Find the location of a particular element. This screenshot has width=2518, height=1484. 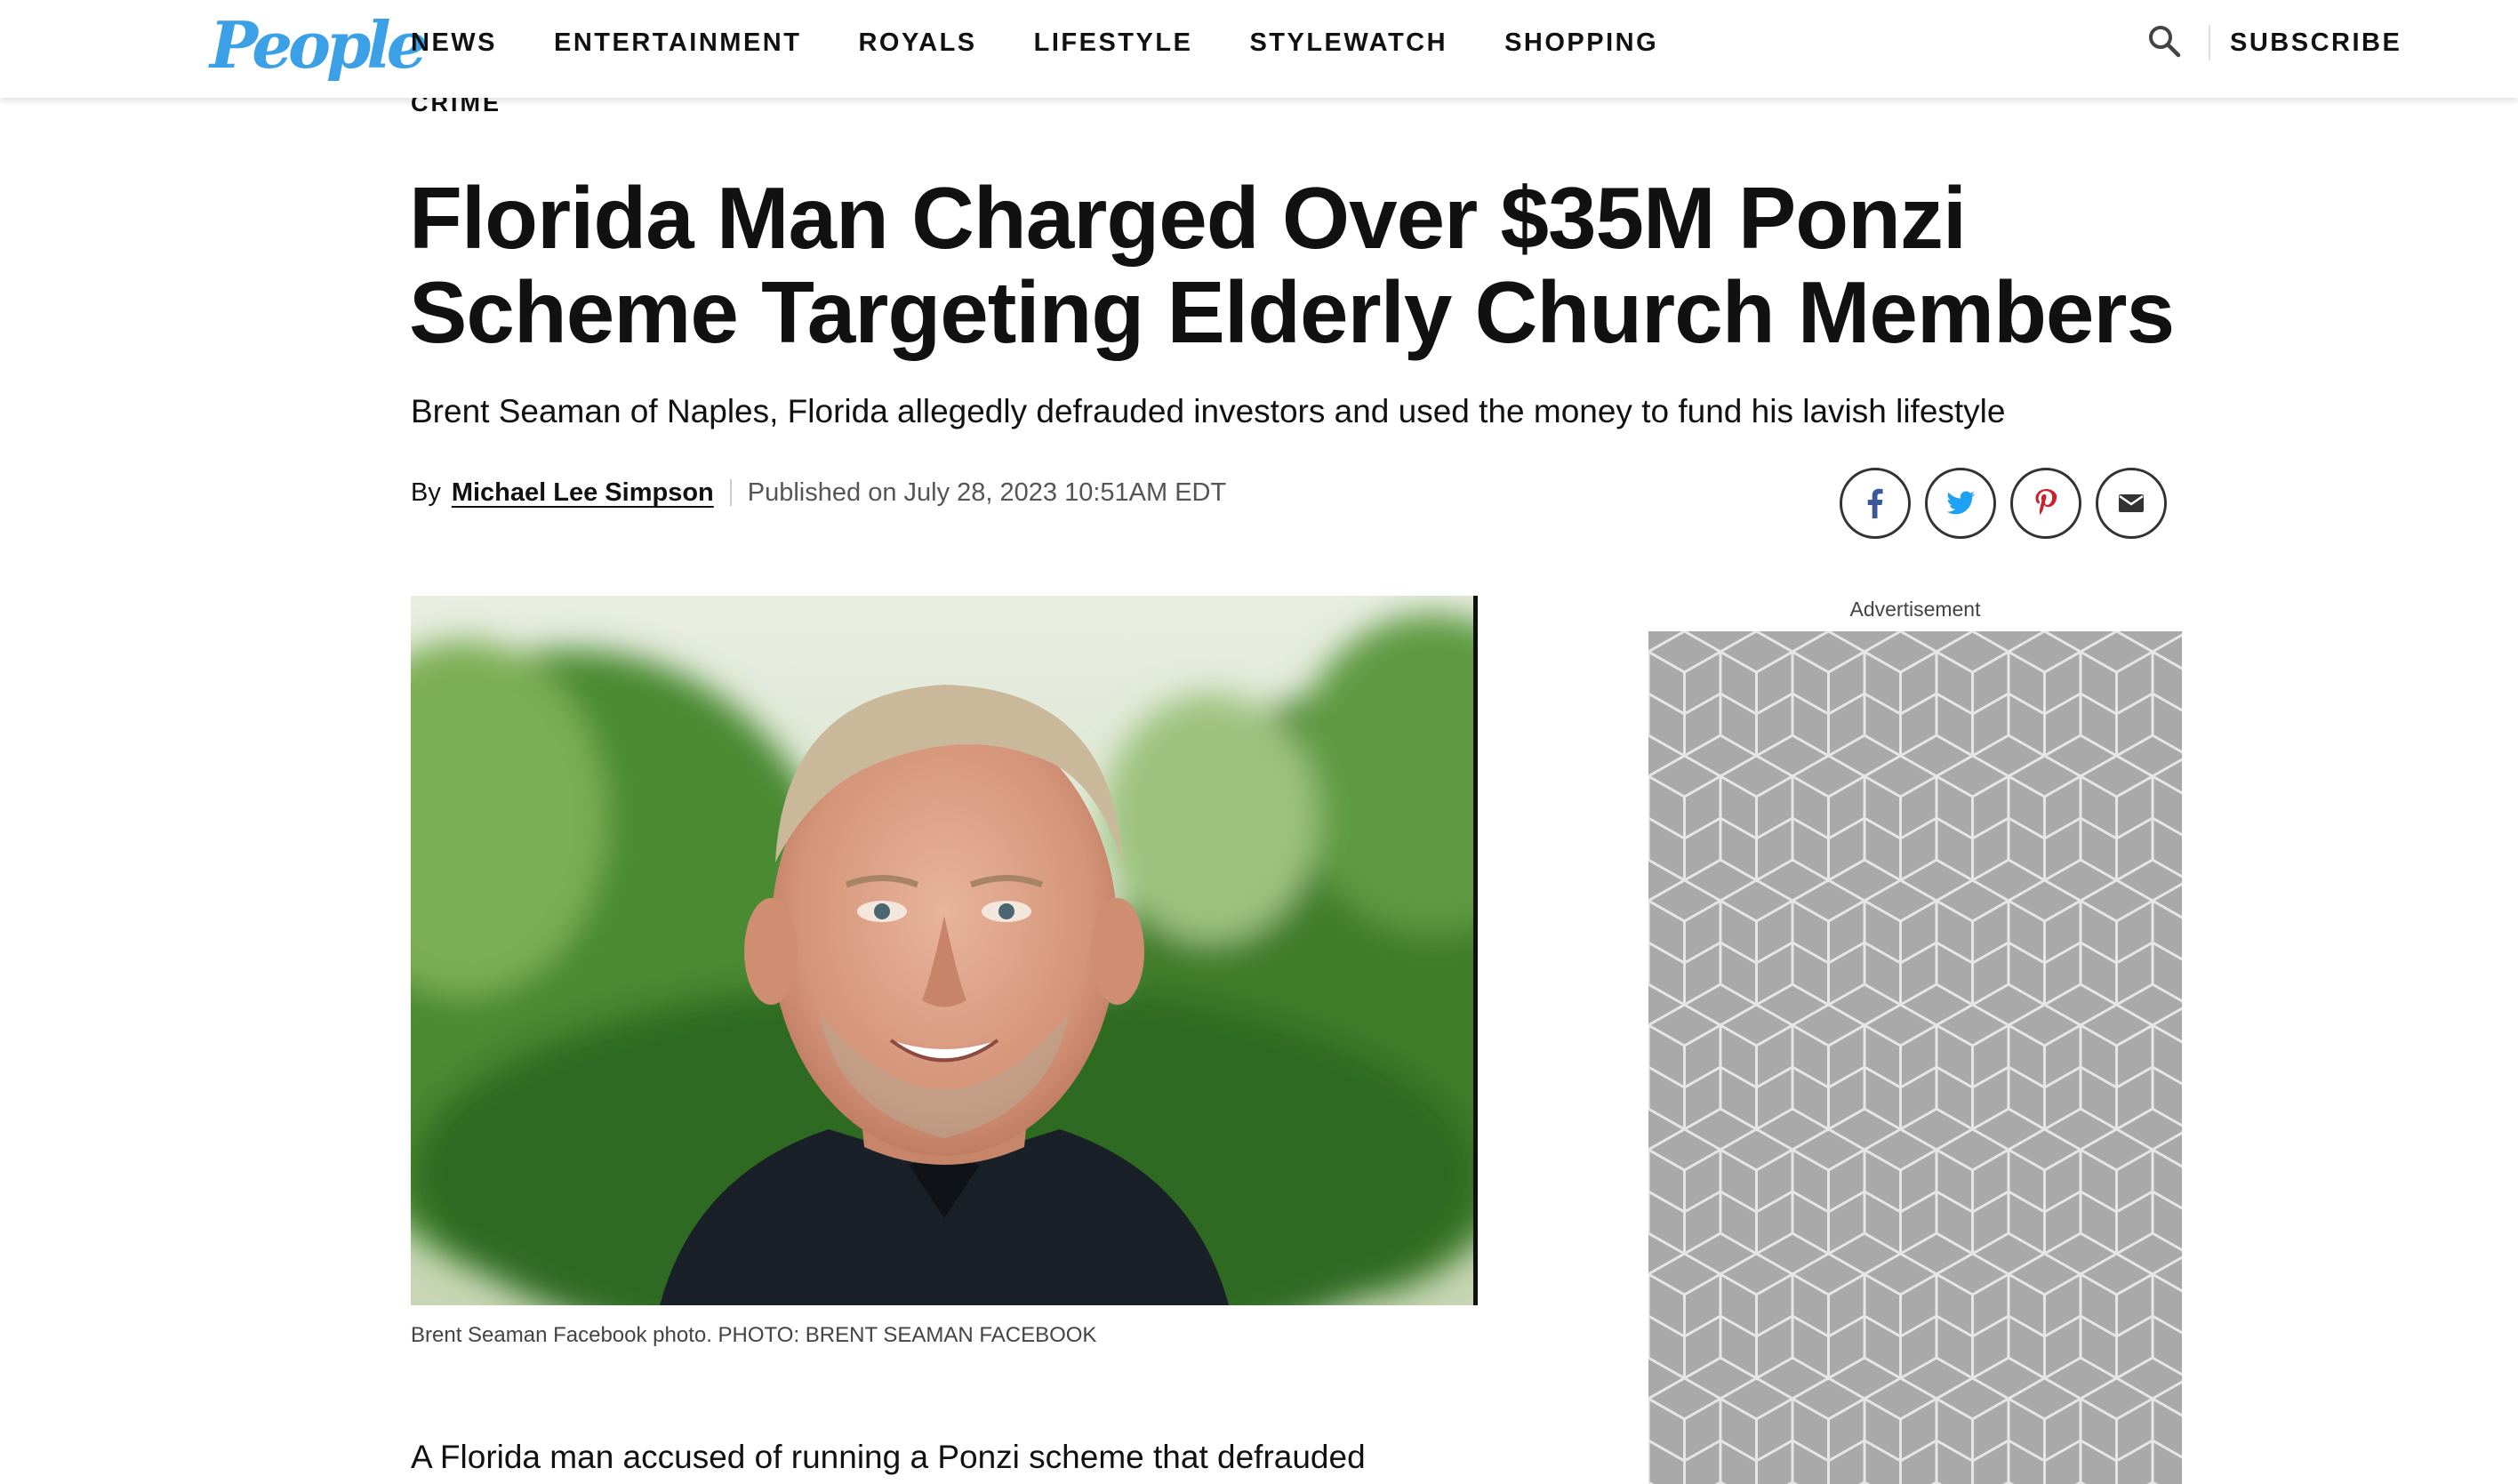

facebook-share-button is located at coordinates (1876, 503).